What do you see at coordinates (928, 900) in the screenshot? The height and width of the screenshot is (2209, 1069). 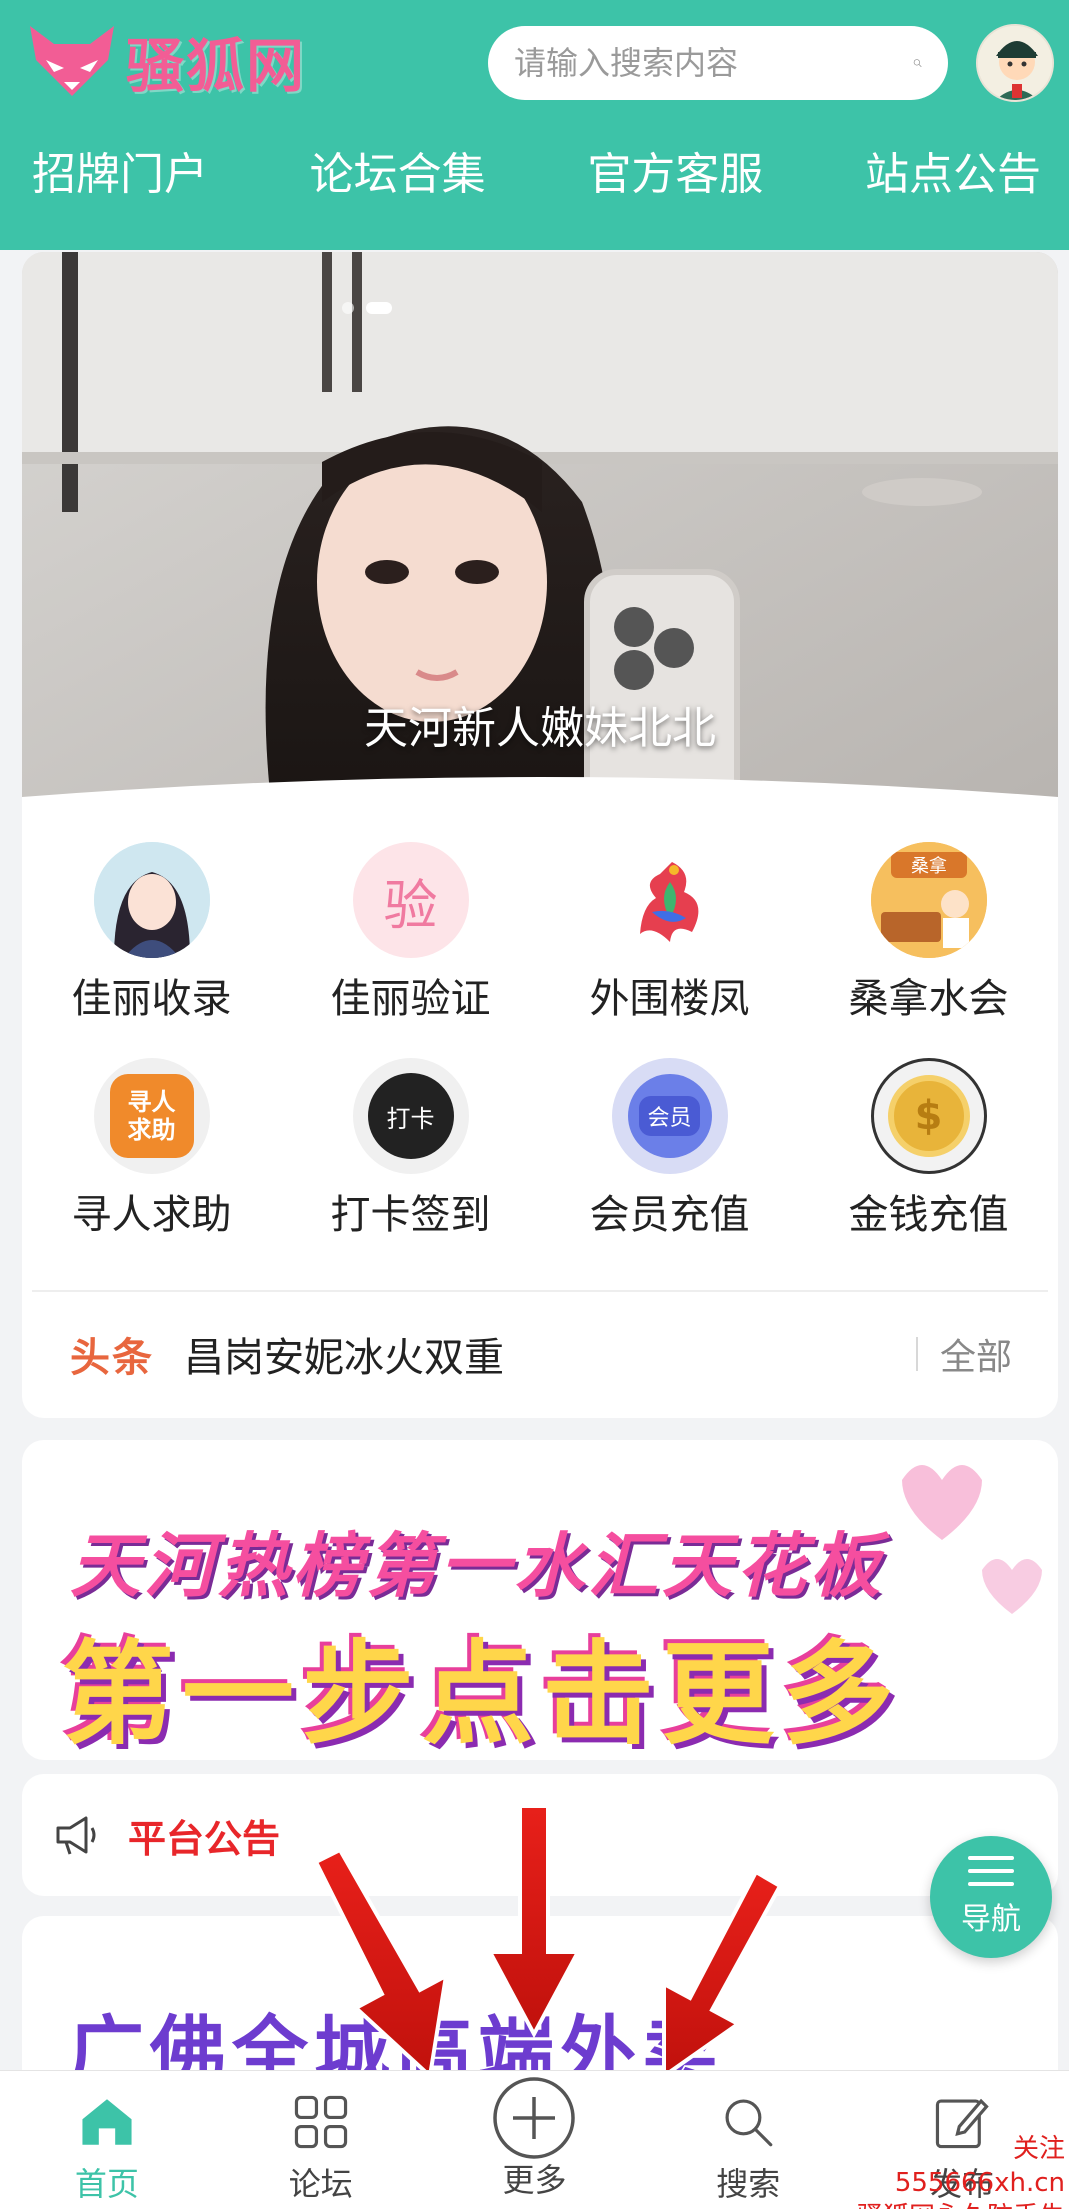 I see `sauna-icon: 桑拿` at bounding box center [928, 900].